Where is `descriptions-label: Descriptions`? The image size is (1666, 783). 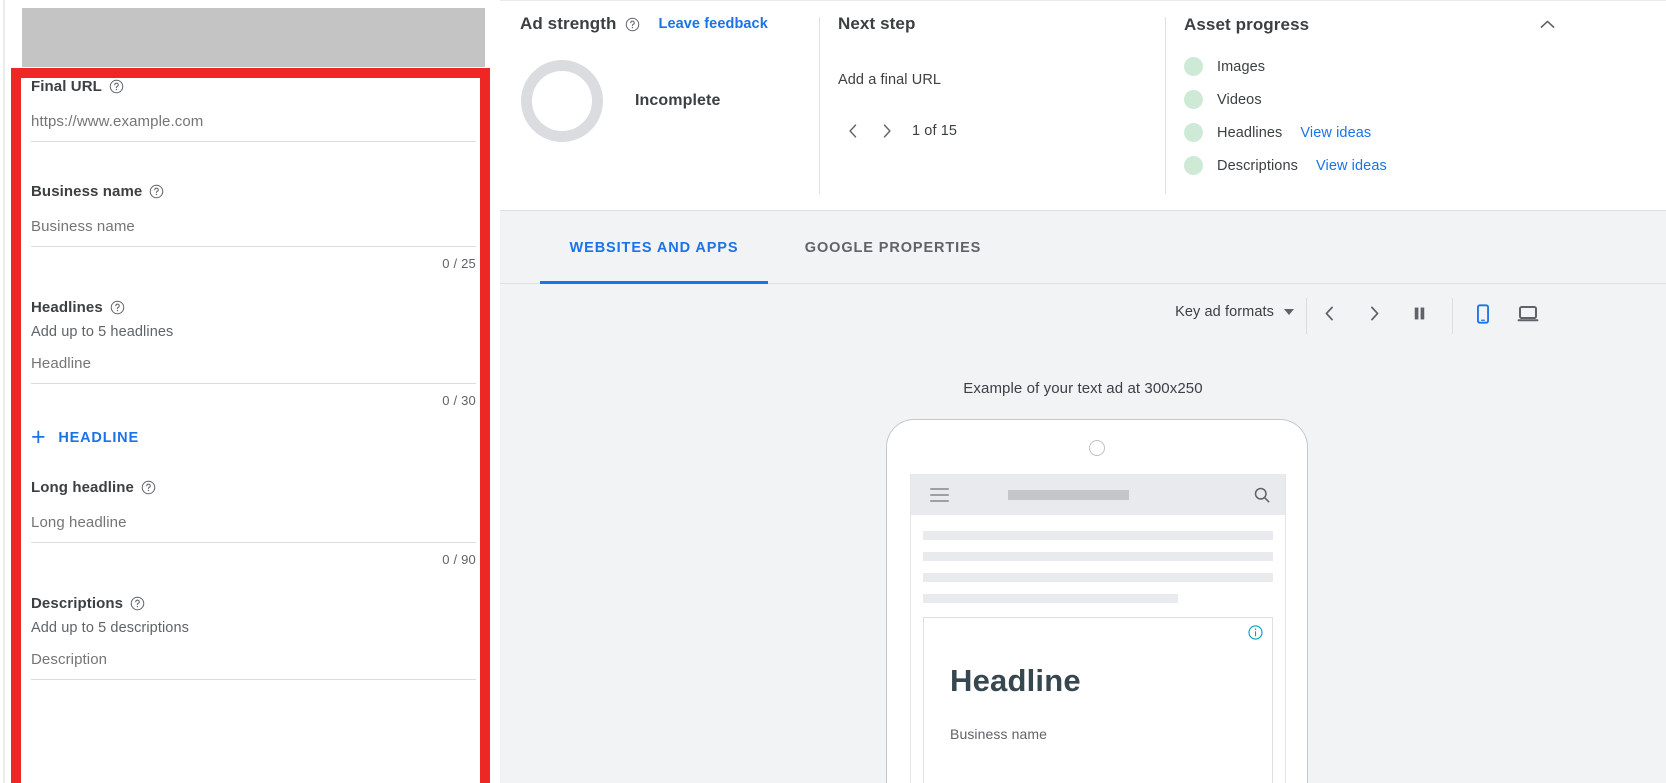 descriptions-label: Descriptions is located at coordinates (255, 603).